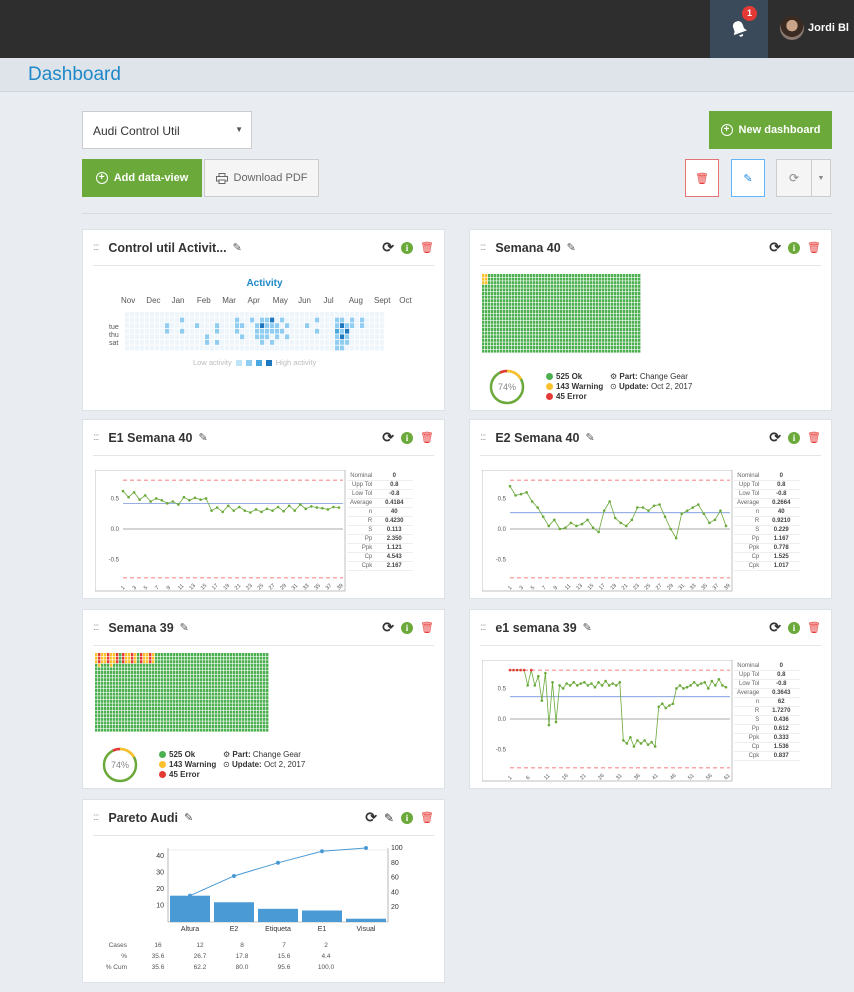 The width and height of the screenshot is (854, 992). I want to click on stats-row: R 1.7270, so click(767, 711).